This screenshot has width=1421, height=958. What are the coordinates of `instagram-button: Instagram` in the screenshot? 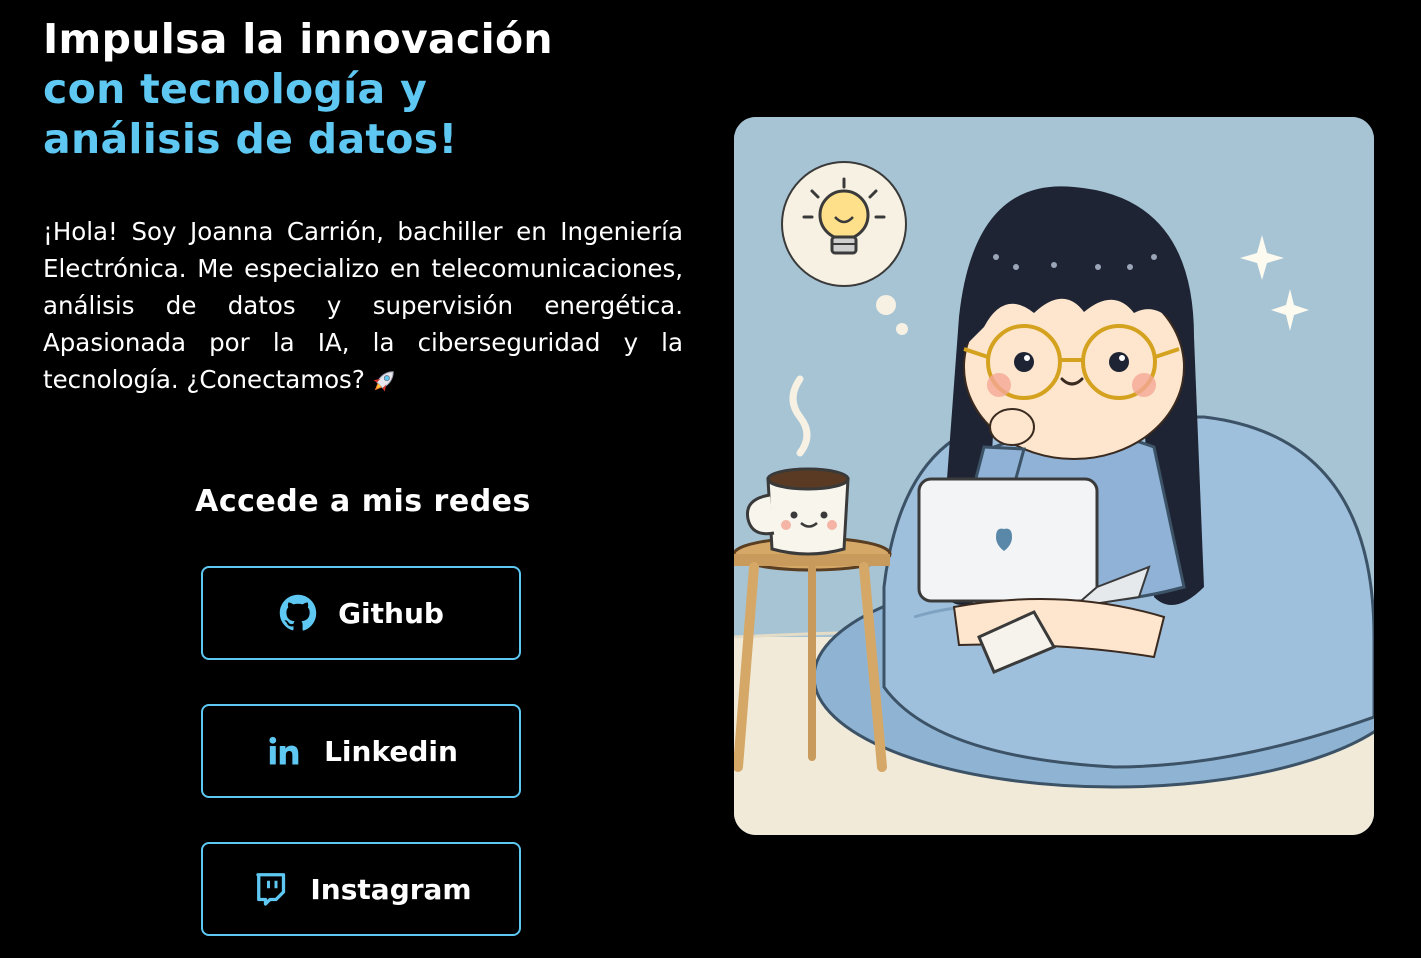 It's located at (361, 889).